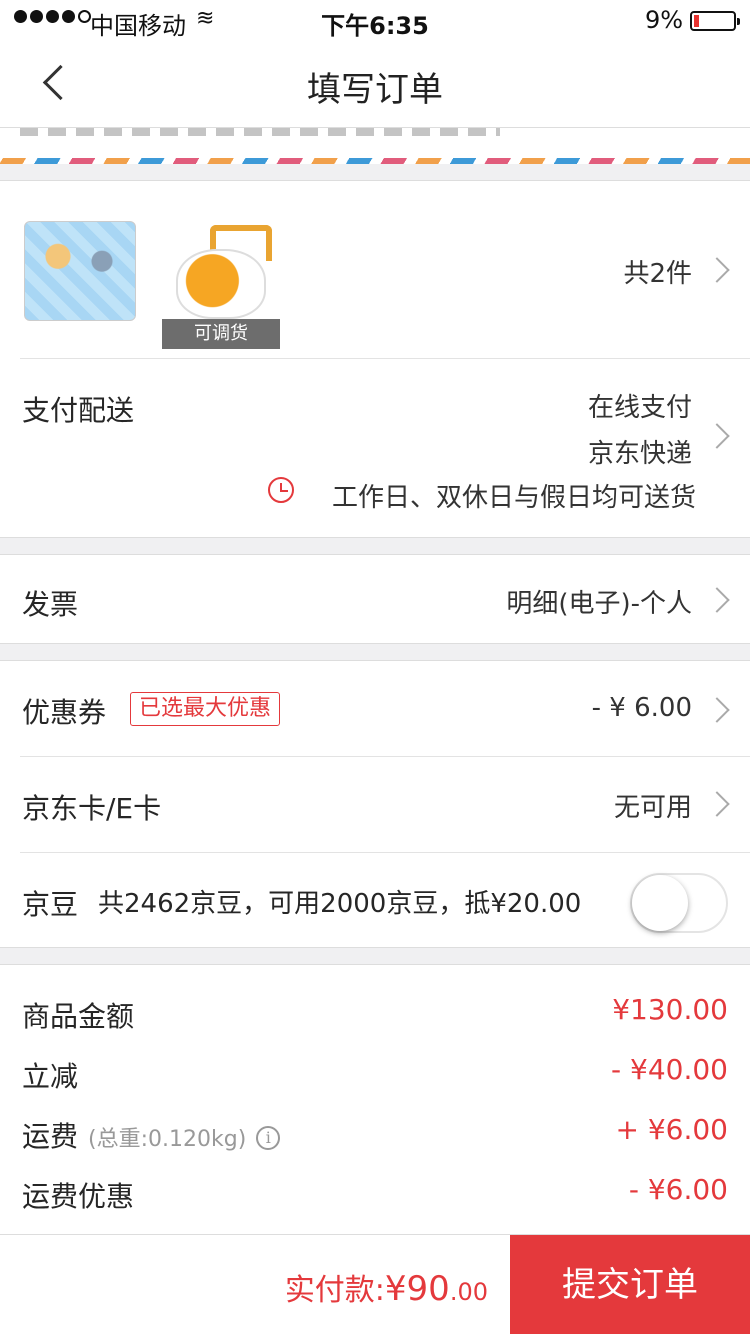 The width and height of the screenshot is (750, 1334). What do you see at coordinates (599, 604) in the screenshot?
I see `invoice-value: 明细(电子)-个人` at bounding box center [599, 604].